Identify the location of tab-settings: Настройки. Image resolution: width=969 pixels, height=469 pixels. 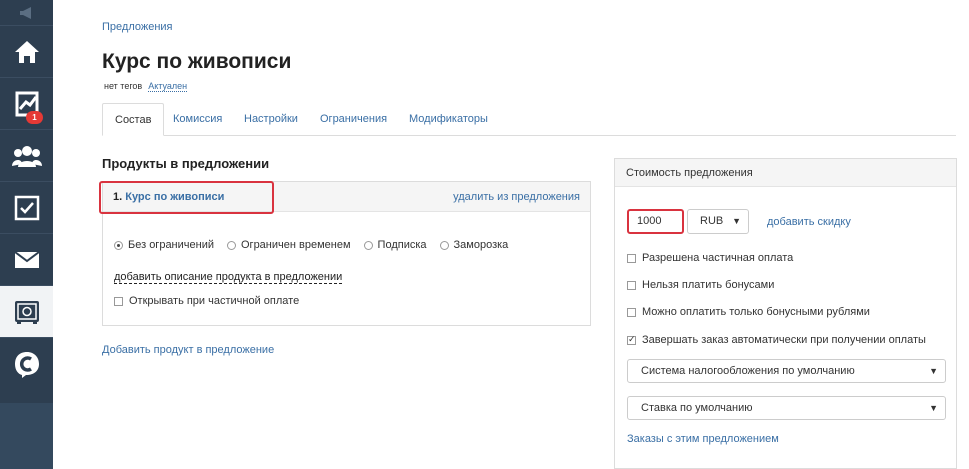
(271, 119).